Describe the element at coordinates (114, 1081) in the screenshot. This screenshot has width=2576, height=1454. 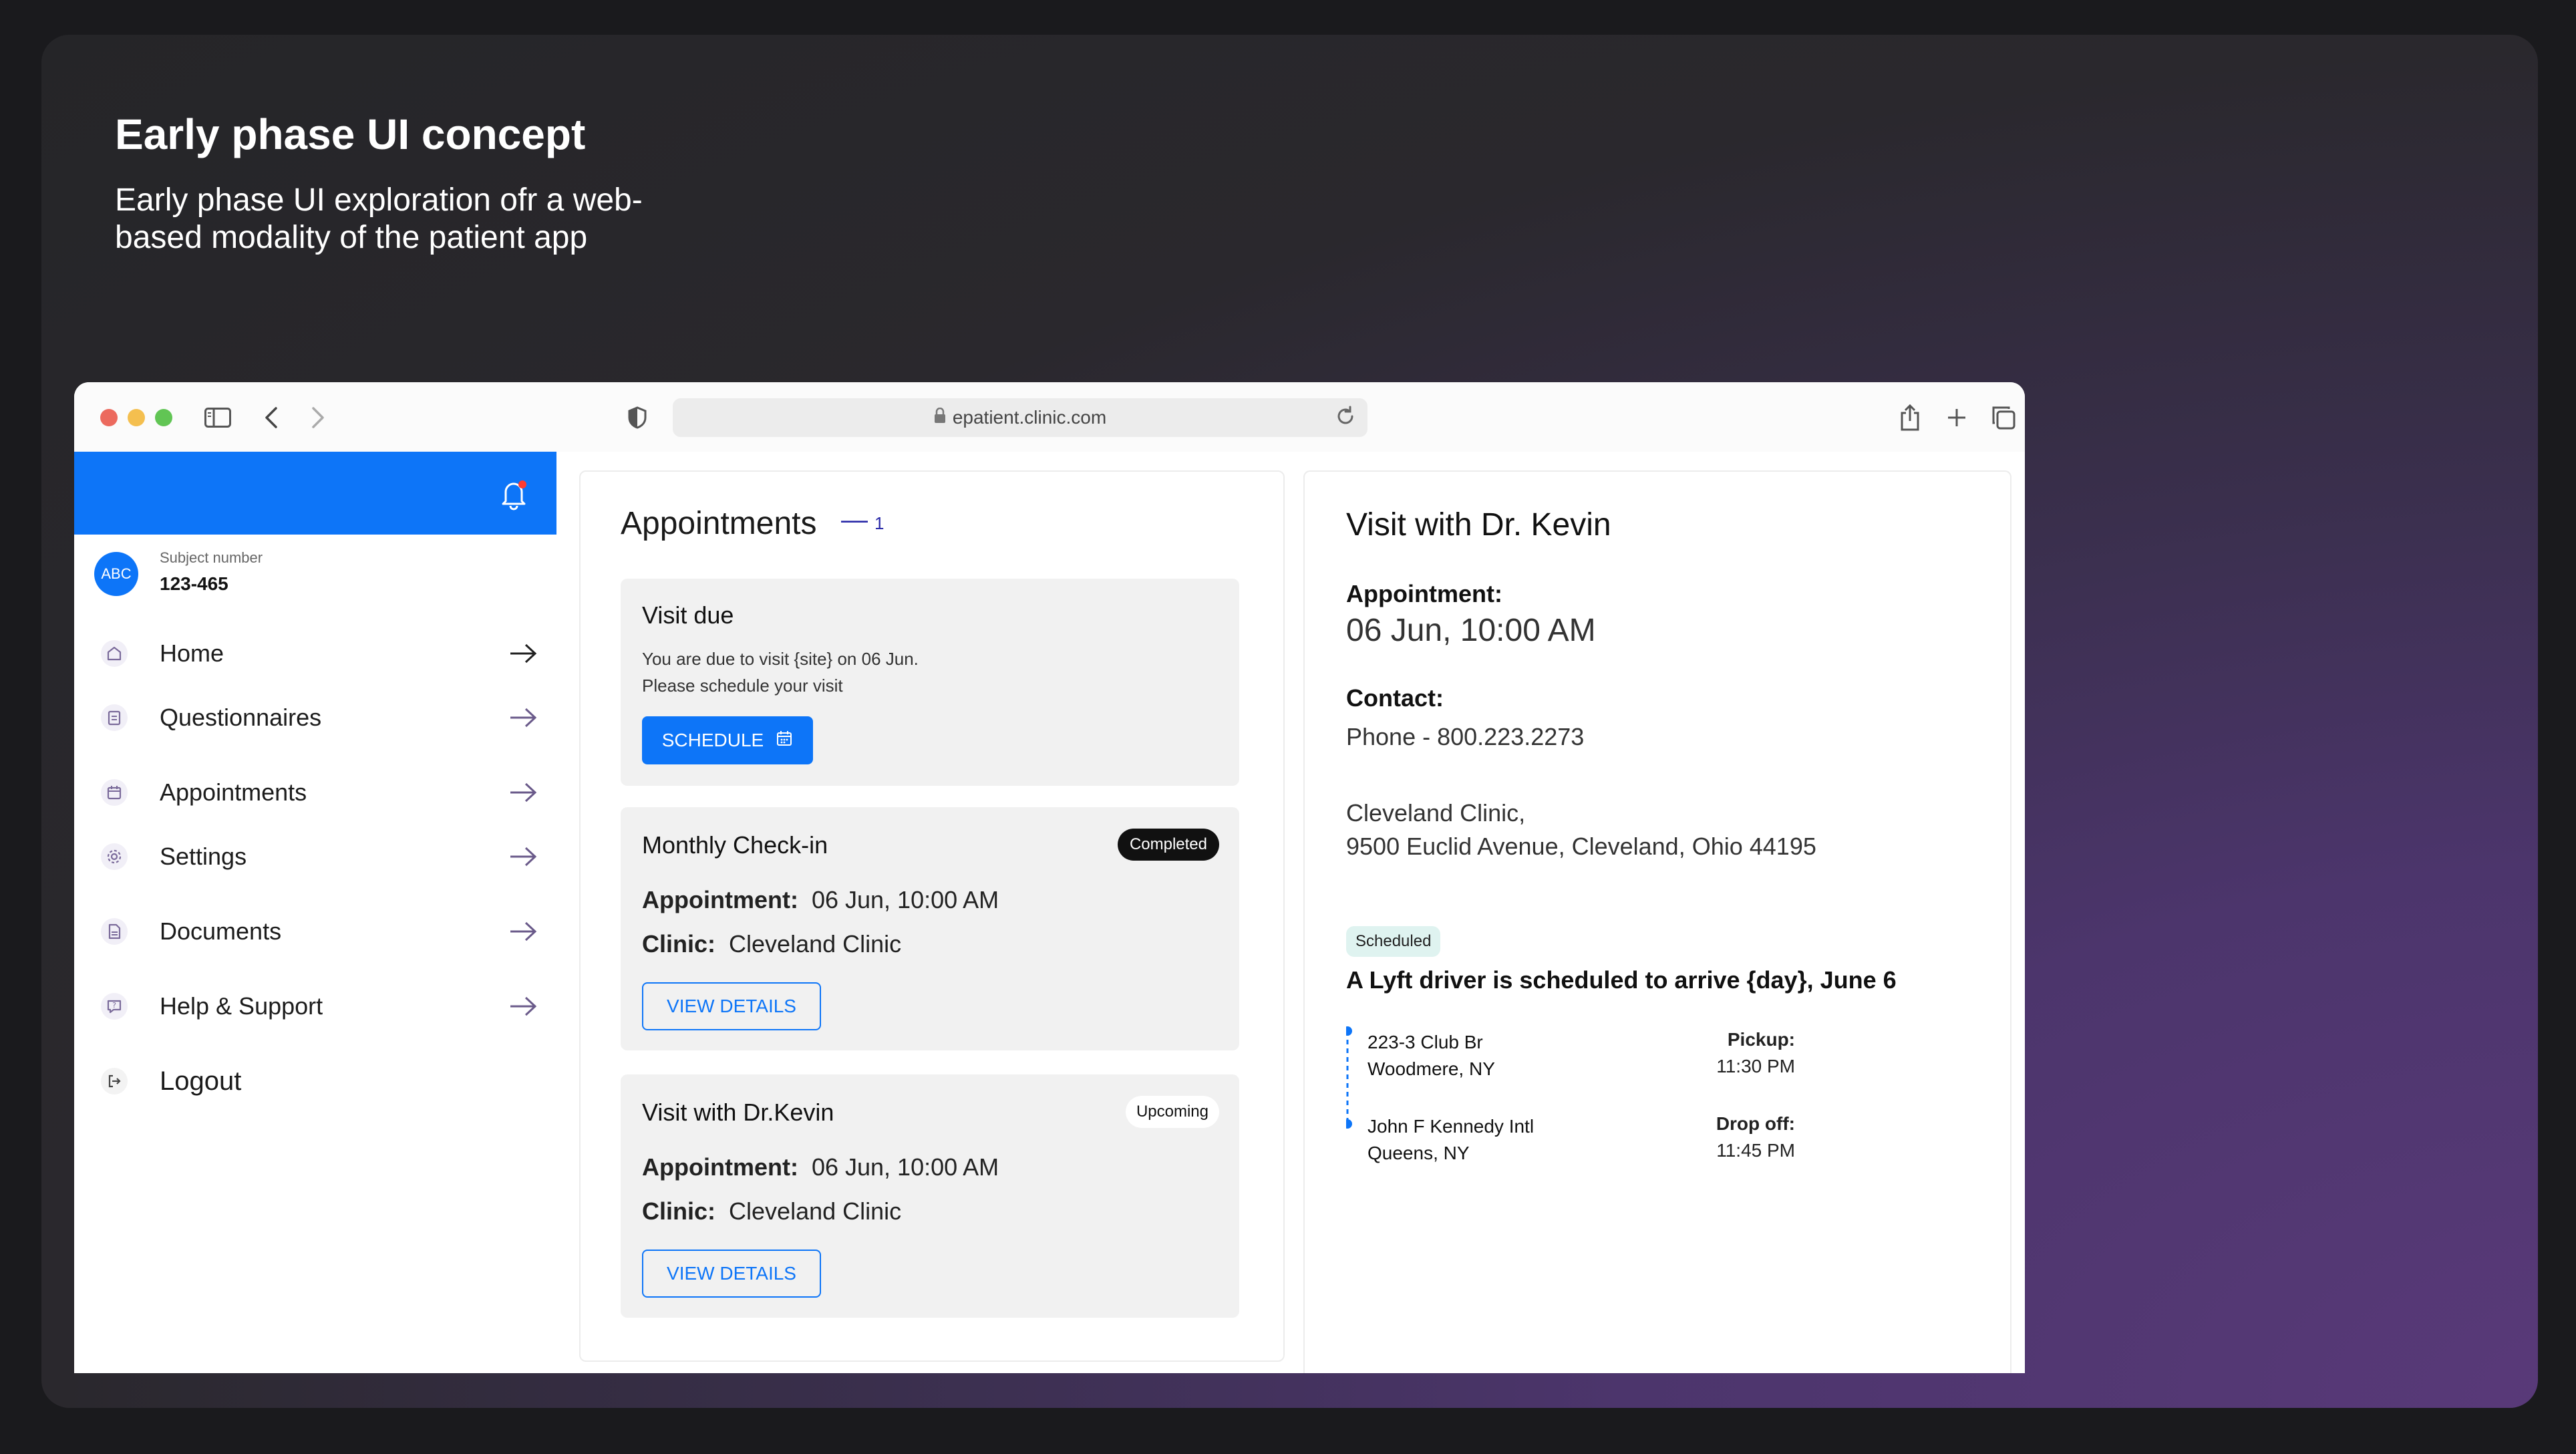
I see `logout-icon` at that location.